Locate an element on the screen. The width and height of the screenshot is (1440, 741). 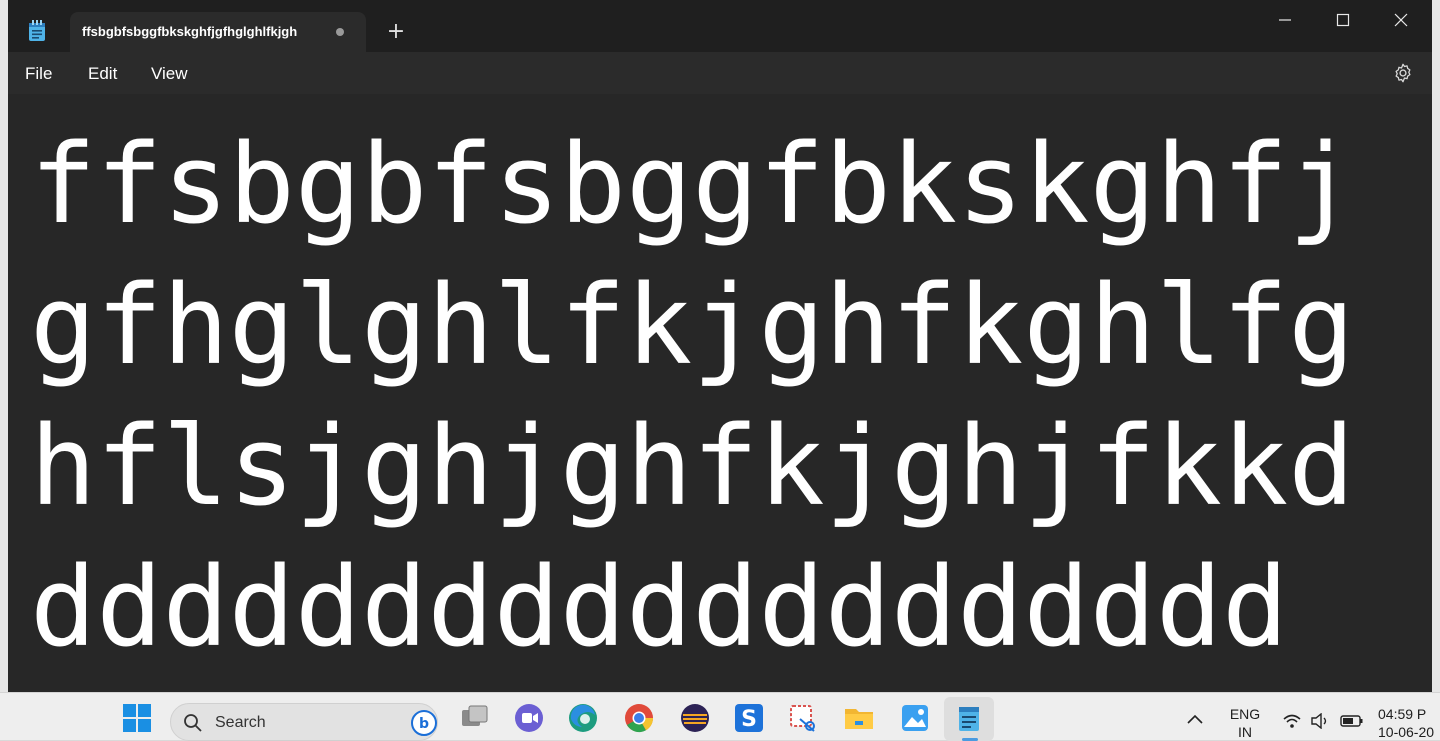
edge-icon is located at coordinates (583, 718).